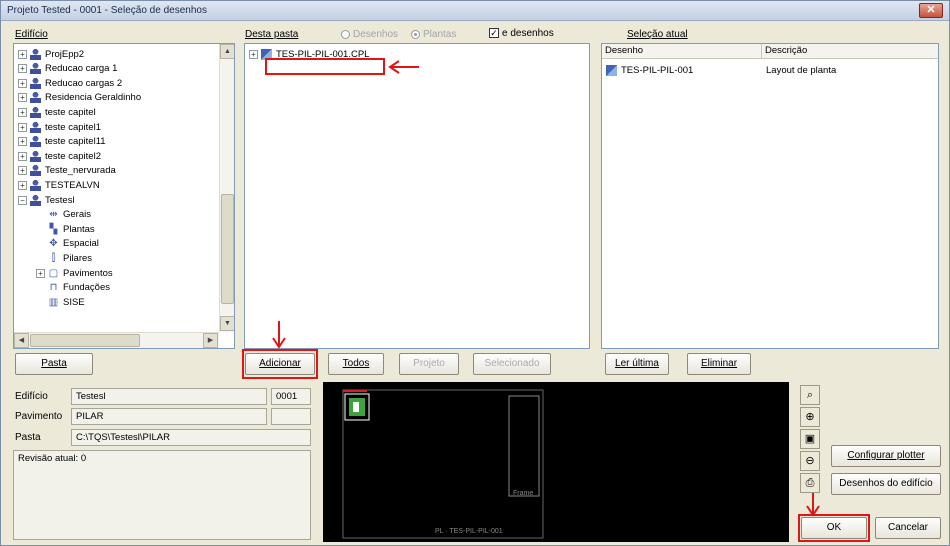 The height and width of the screenshot is (546, 950). Describe the element at coordinates (908, 528) in the screenshot. I see `cancelar-button: Cancelar` at that location.